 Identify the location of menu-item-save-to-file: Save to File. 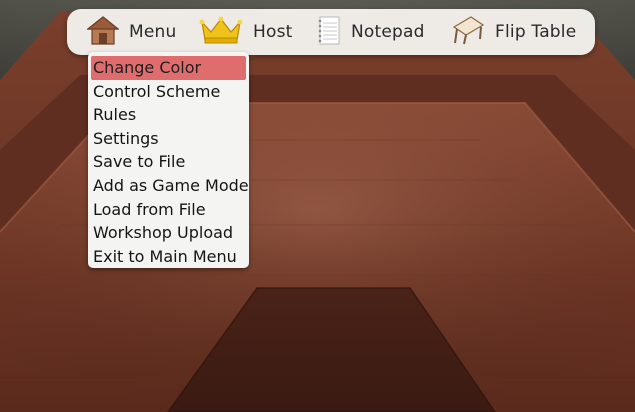
(168, 162).